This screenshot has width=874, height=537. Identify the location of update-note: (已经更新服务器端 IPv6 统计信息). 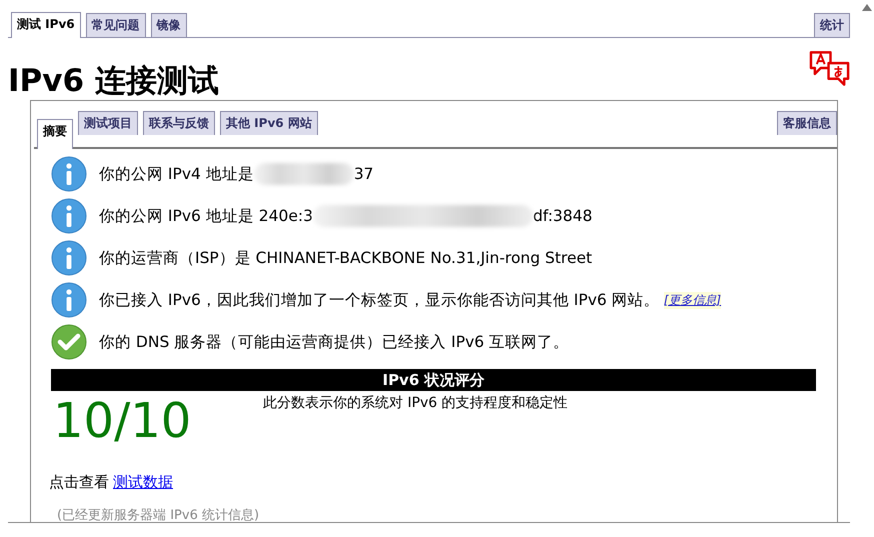
(158, 515).